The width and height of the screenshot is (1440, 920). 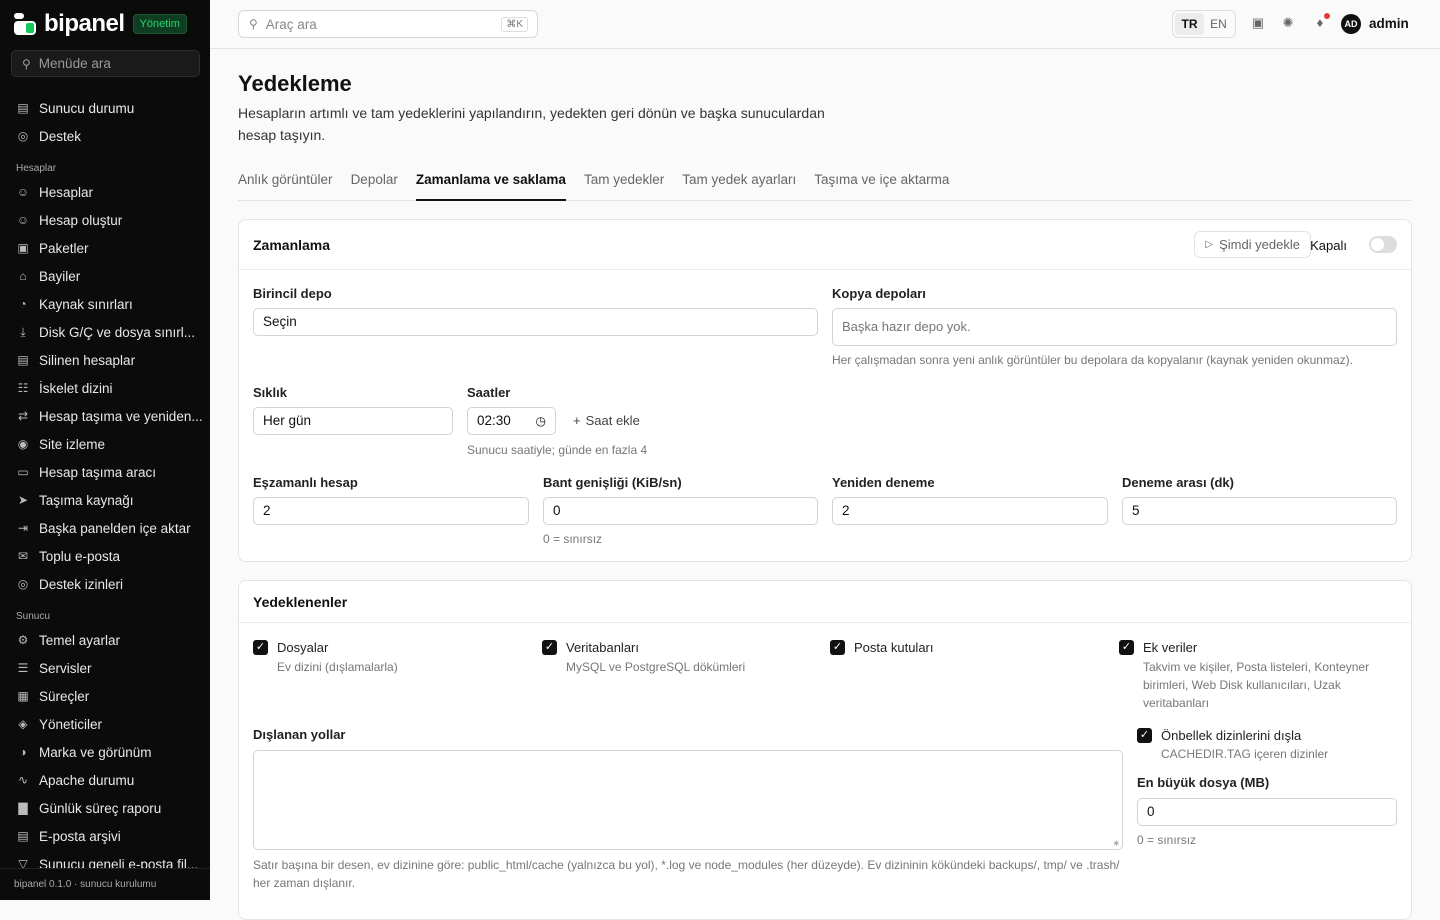 I want to click on sidebar-item: ⚙ Temel ayarlar, so click(x=105, y=640).